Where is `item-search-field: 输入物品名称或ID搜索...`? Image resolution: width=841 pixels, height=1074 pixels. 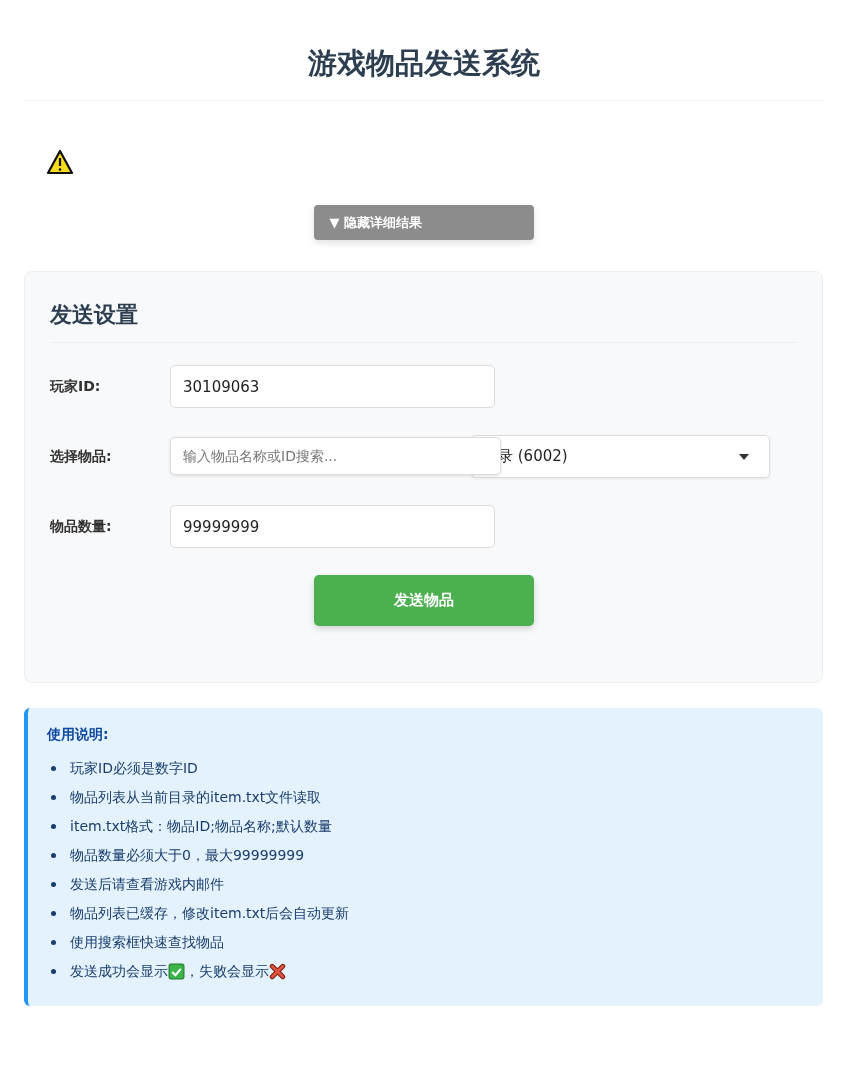
item-search-field: 输入物品名称或ID搜索... is located at coordinates (335, 456).